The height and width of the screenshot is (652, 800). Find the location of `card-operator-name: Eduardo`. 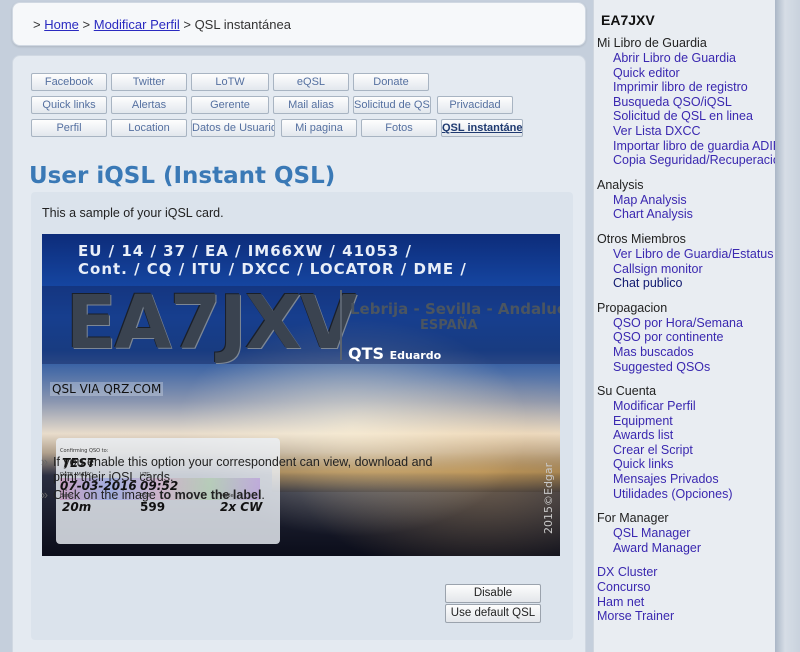

card-operator-name: Eduardo is located at coordinates (415, 355).